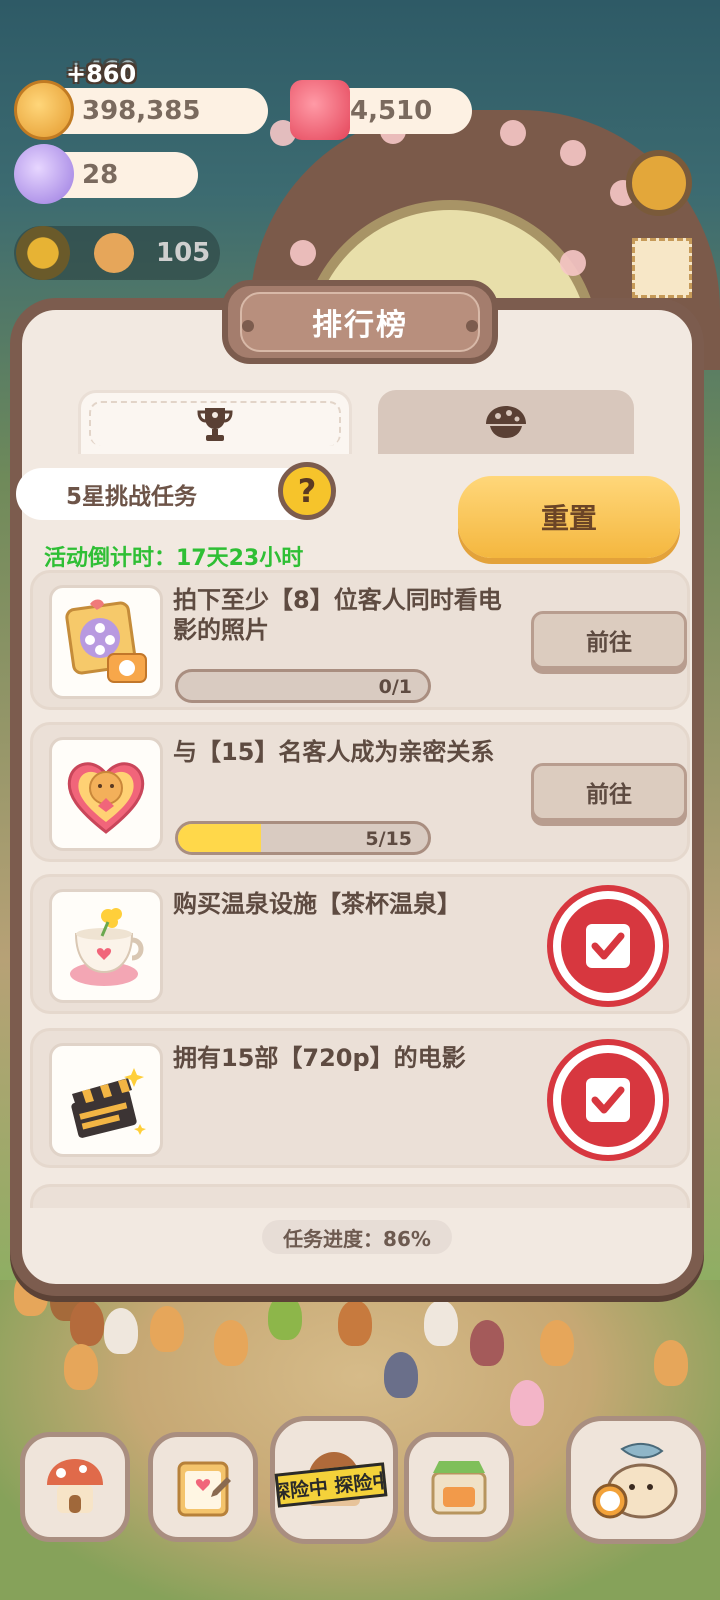 This screenshot has height=1600, width=720. I want to click on task-description: 与【15】名客人成为亲密关系, so click(334, 752).